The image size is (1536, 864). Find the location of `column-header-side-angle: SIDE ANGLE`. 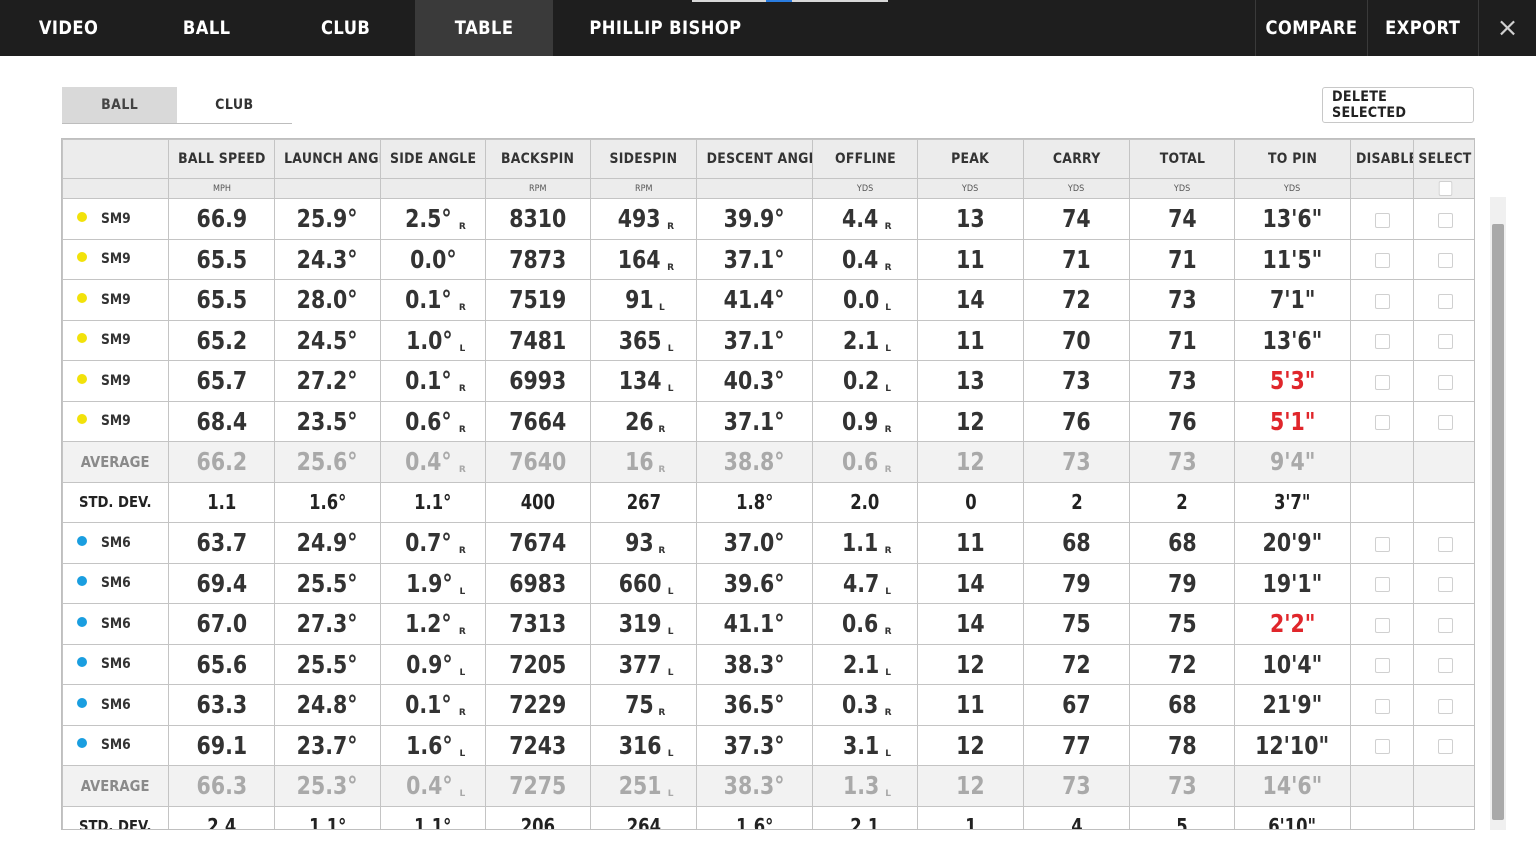

column-header-side-angle: SIDE ANGLE is located at coordinates (433, 159).